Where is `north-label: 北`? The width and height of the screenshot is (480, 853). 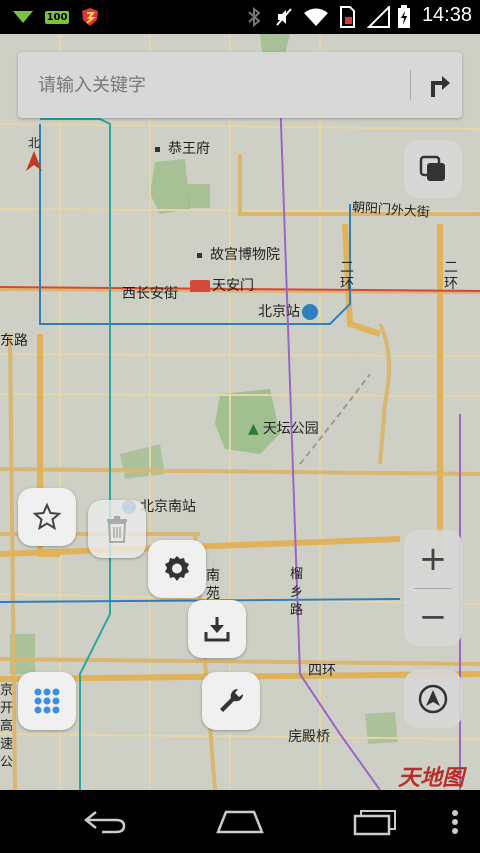
north-label: 北 is located at coordinates (33, 143).